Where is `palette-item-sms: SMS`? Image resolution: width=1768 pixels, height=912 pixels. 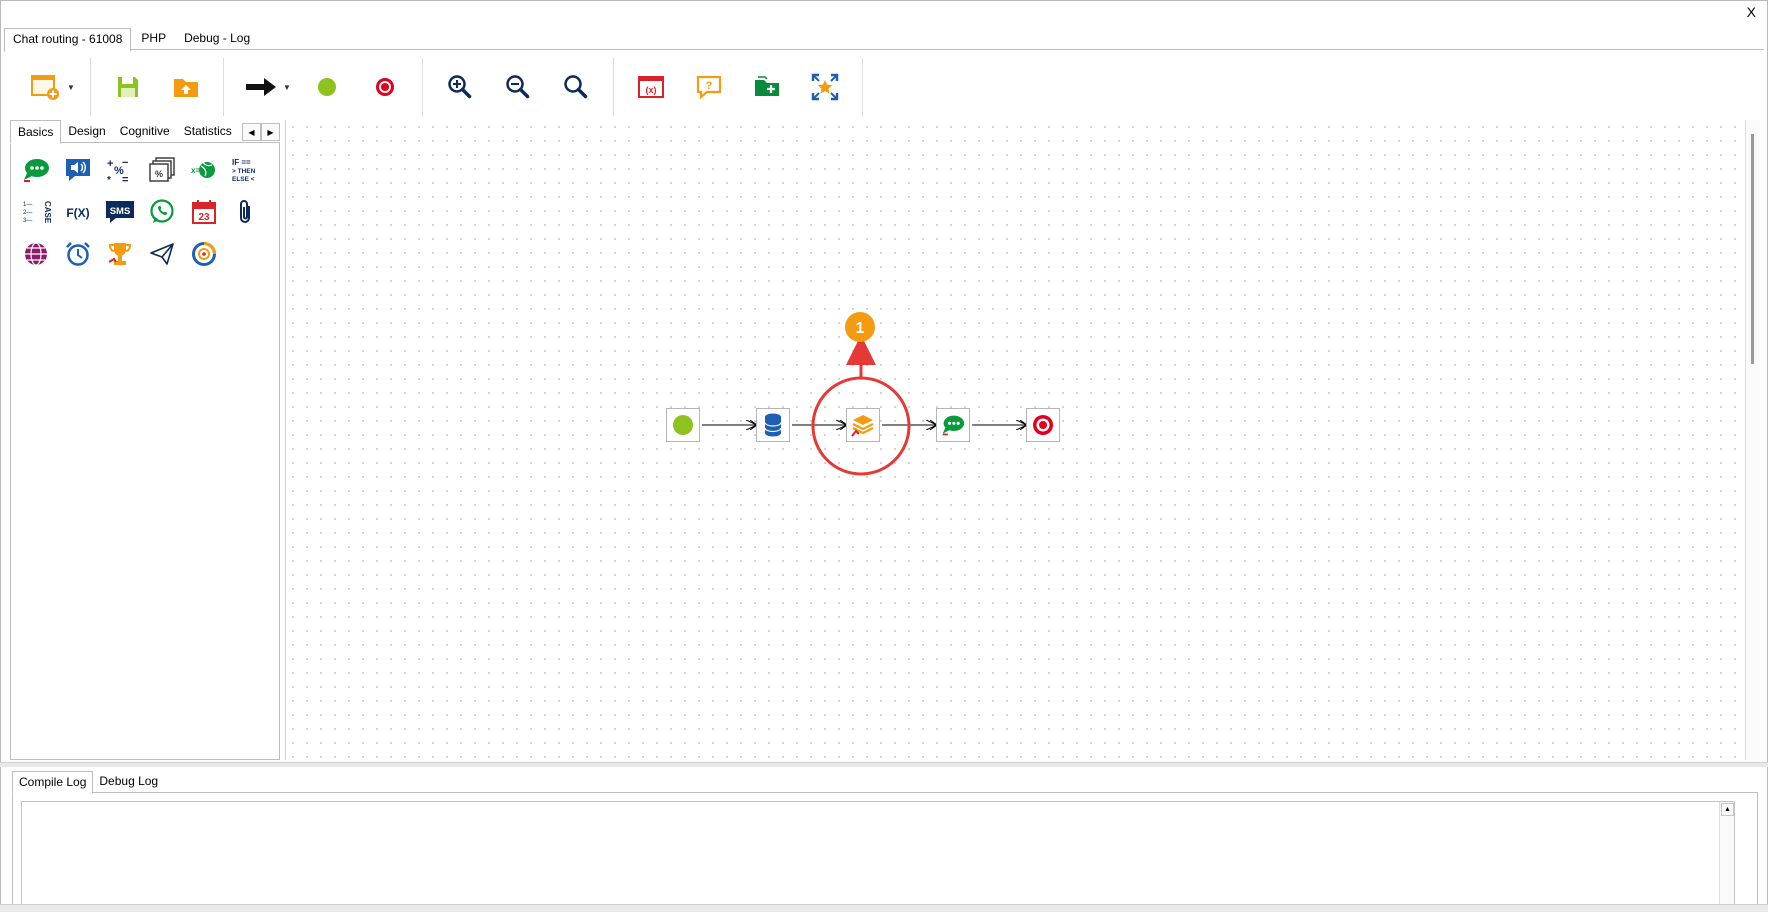
palette-item-sms: SMS is located at coordinates (120, 212).